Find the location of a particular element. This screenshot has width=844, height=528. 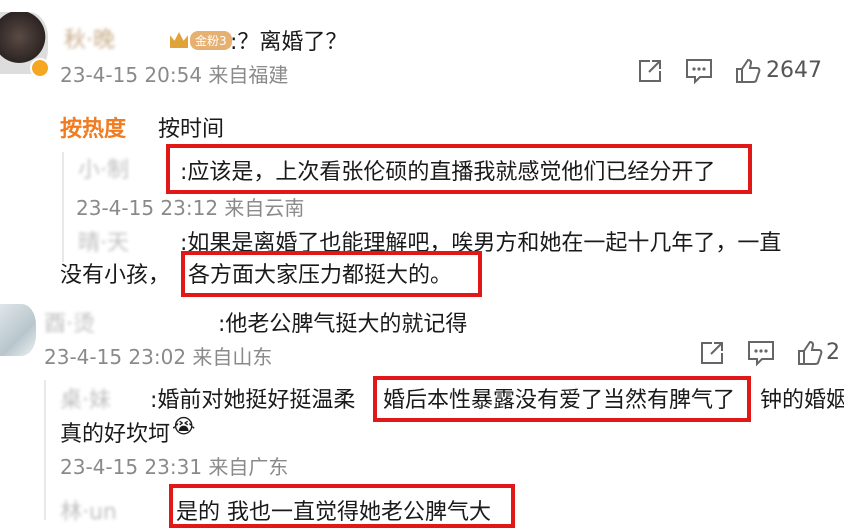

reply-text-line2a: 没有小孩， is located at coordinates (115, 275).